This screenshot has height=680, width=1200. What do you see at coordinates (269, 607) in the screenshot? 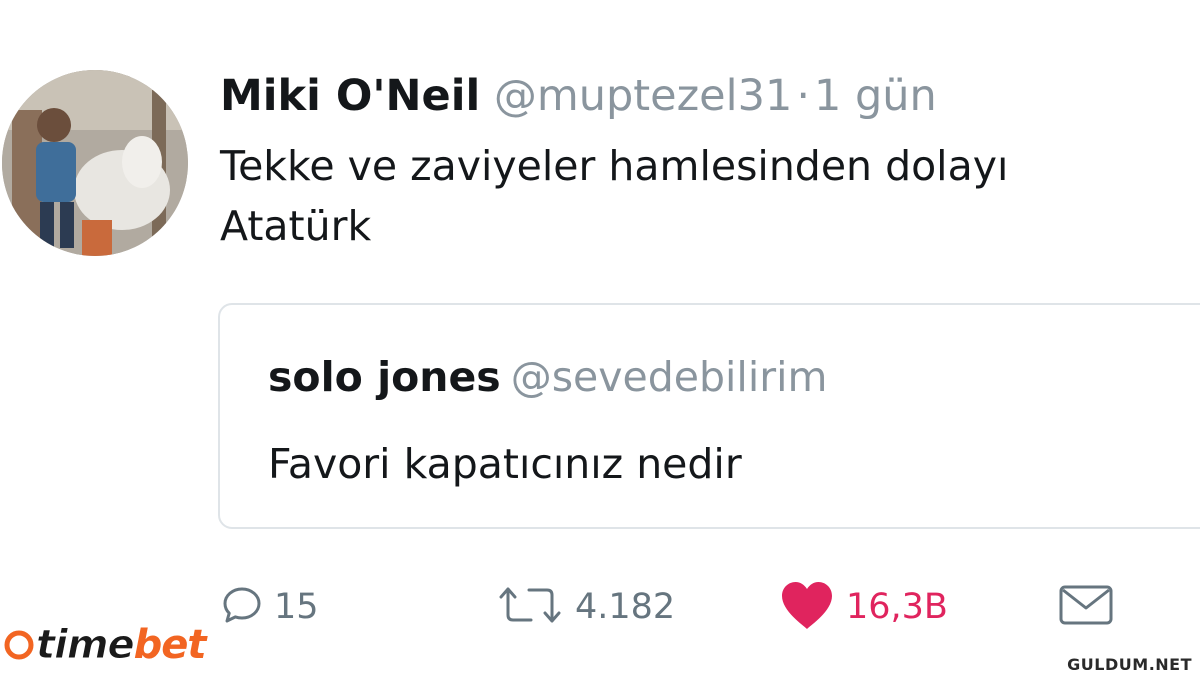
I see `reply-button: 15` at bounding box center [269, 607].